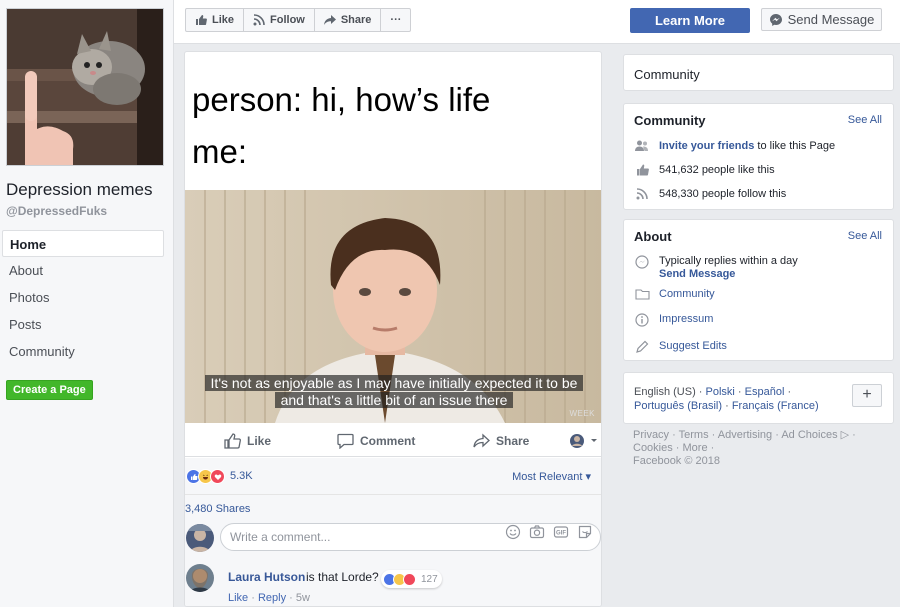  What do you see at coordinates (49, 390) in the screenshot?
I see `create-page-button: Create a Page` at bounding box center [49, 390].